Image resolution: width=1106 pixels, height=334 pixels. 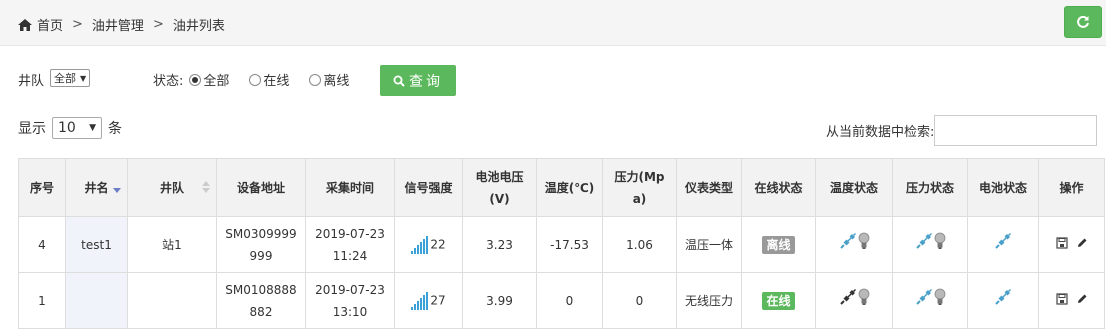 What do you see at coordinates (31, 81) in the screenshot?
I see `team-label: 井队` at bounding box center [31, 81].